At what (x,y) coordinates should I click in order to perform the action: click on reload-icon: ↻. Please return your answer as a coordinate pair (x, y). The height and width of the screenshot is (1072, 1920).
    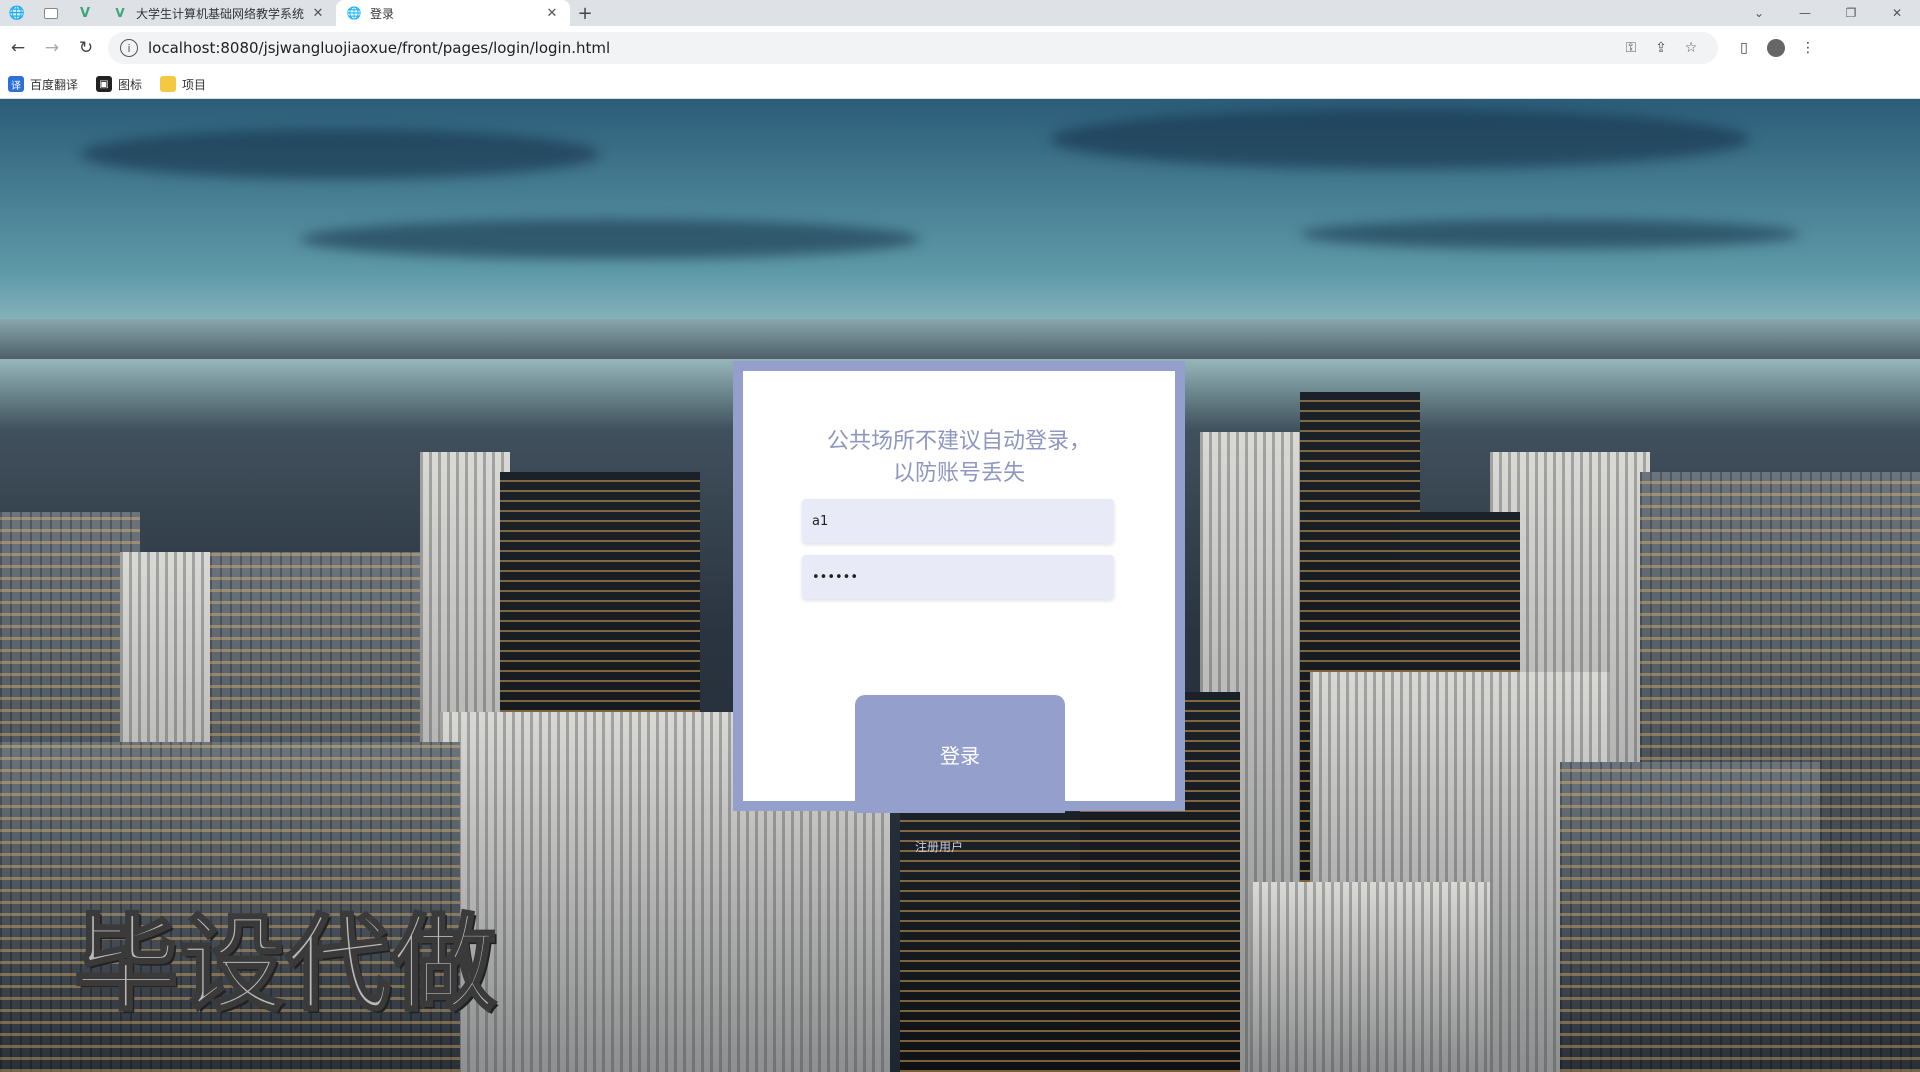
    Looking at the image, I should click on (86, 48).